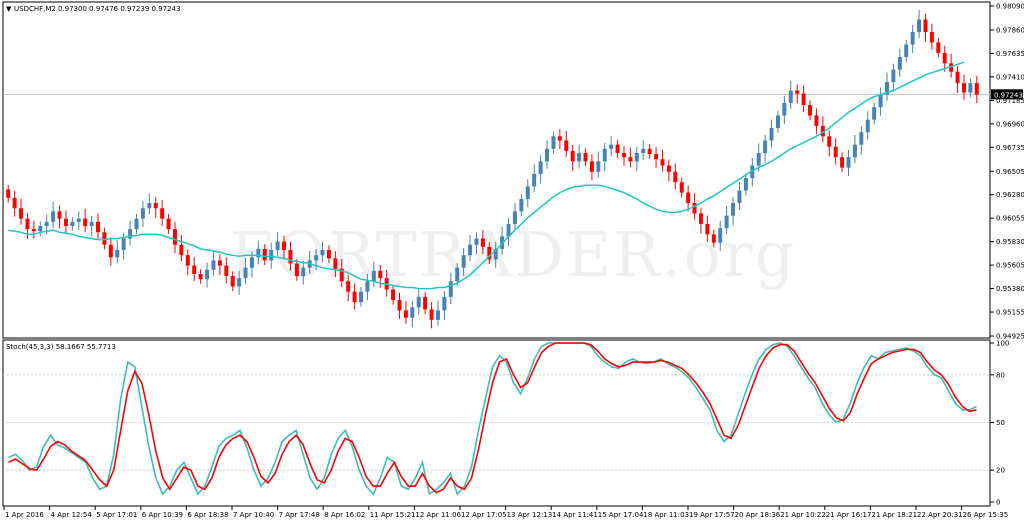 This screenshot has height=523, width=1024. What do you see at coordinates (1010, 124) in the screenshot?
I see `price-tick-label: 0.96960` at bounding box center [1010, 124].